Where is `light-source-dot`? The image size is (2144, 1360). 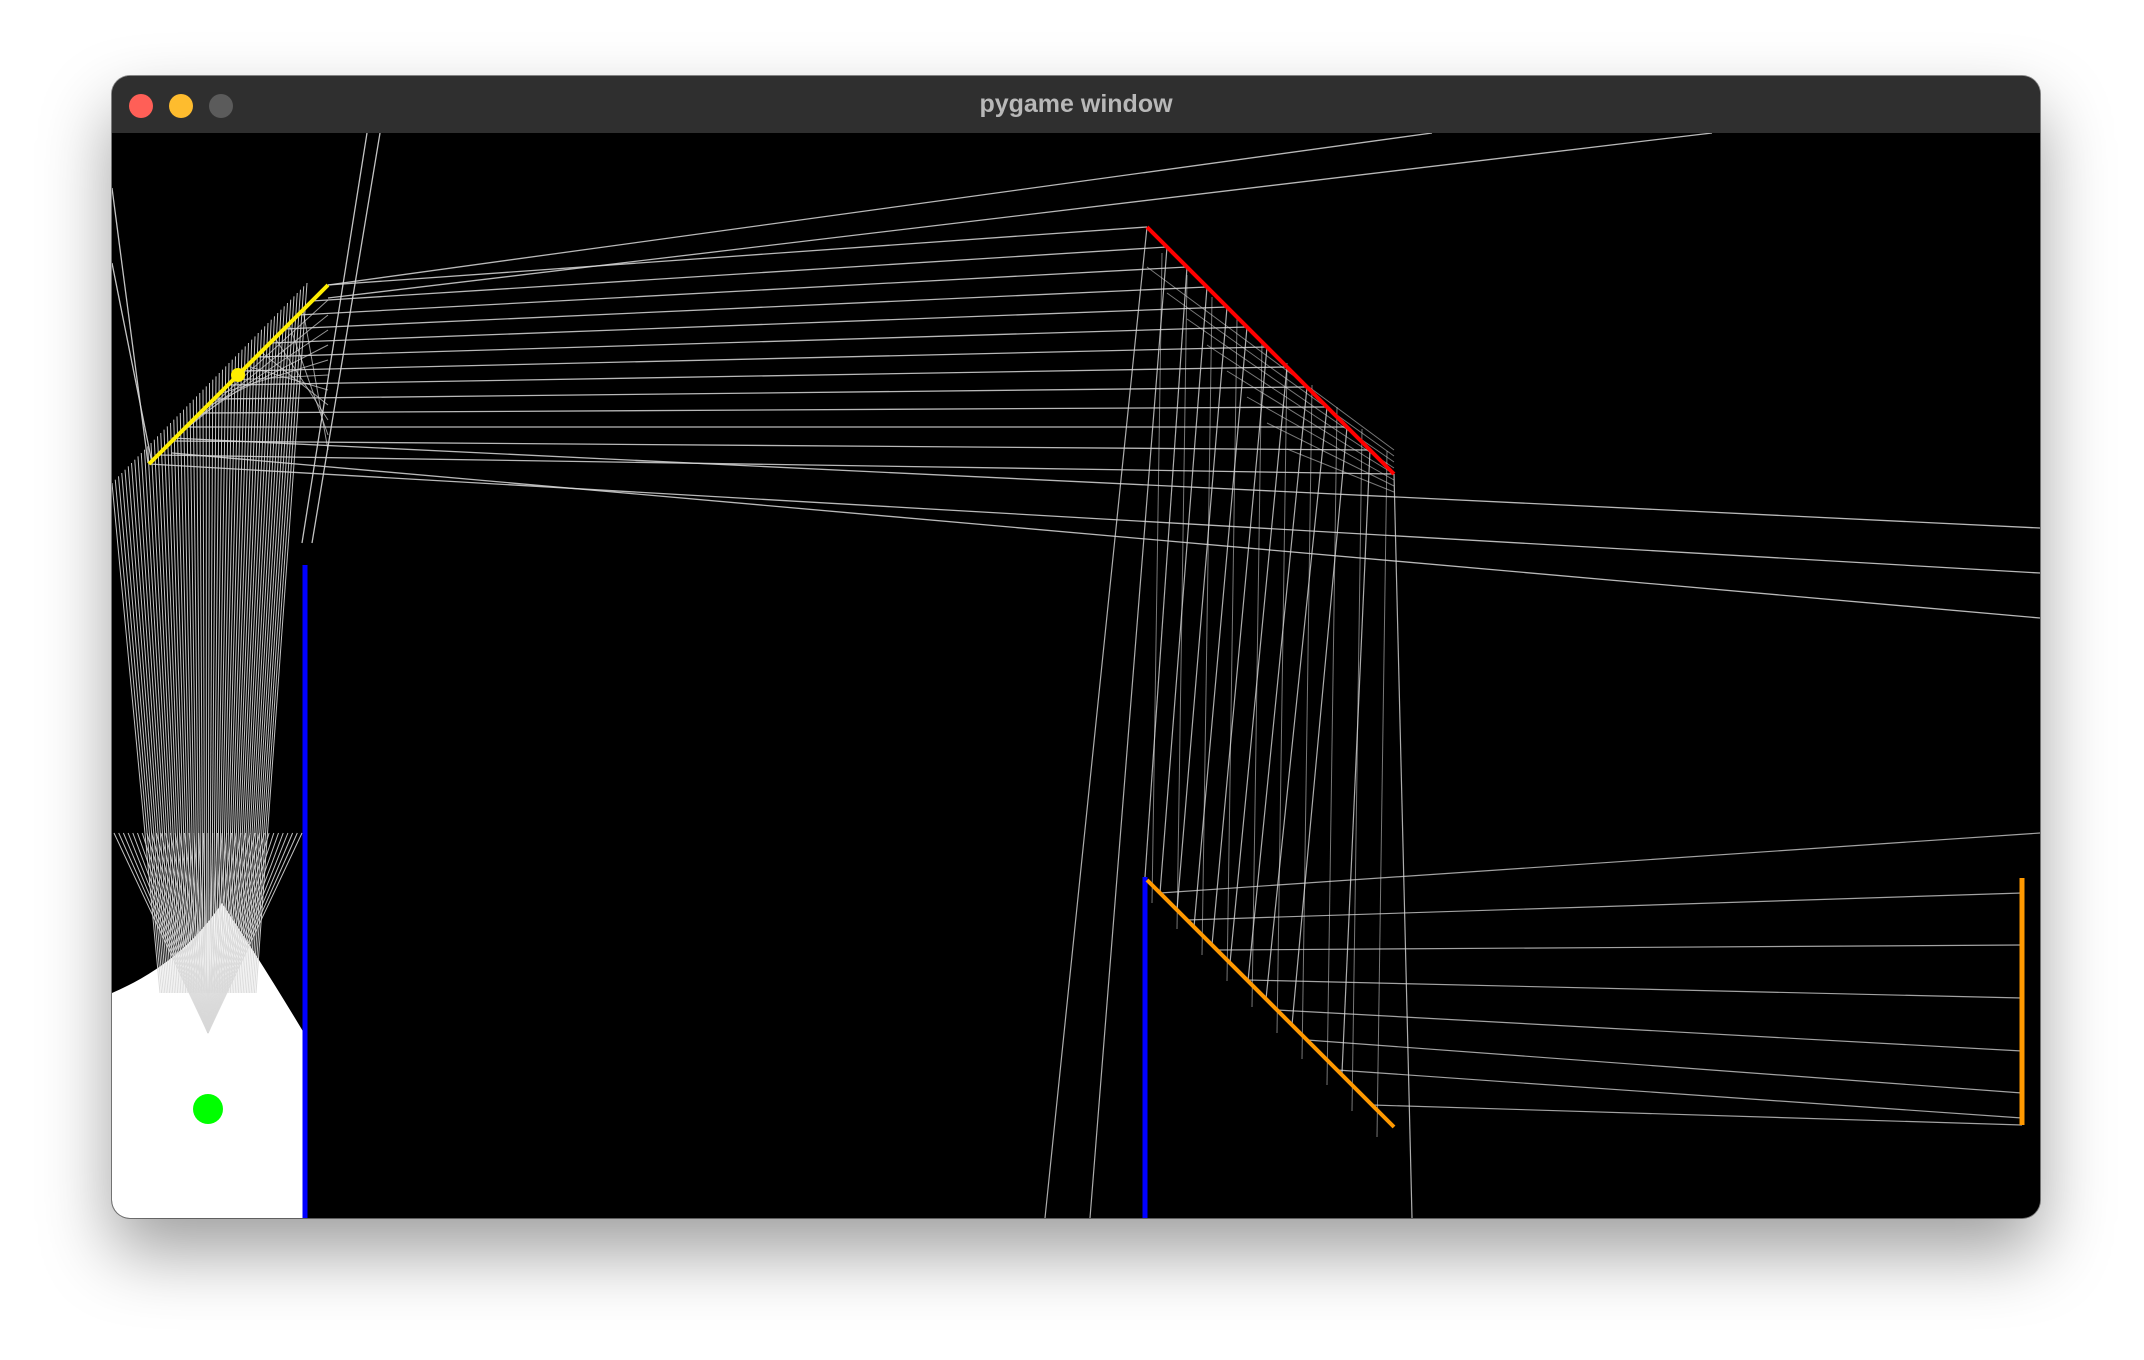 light-source-dot is located at coordinates (208, 1109).